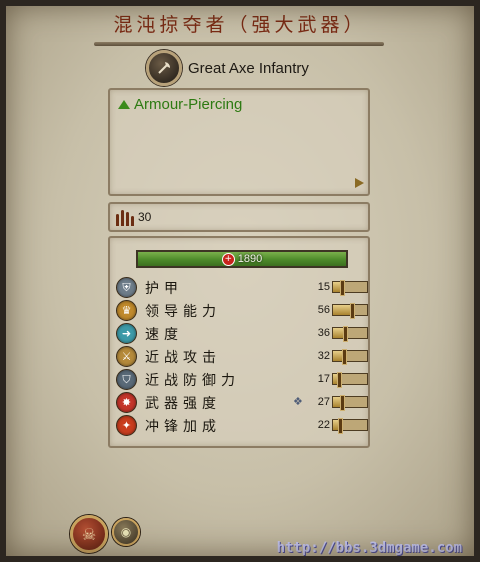 Image resolution: width=480 pixels, height=562 pixels. What do you see at coordinates (242, 425) in the screenshot?
I see `stat-row: ✦ 冲锋加成 22` at bounding box center [242, 425].